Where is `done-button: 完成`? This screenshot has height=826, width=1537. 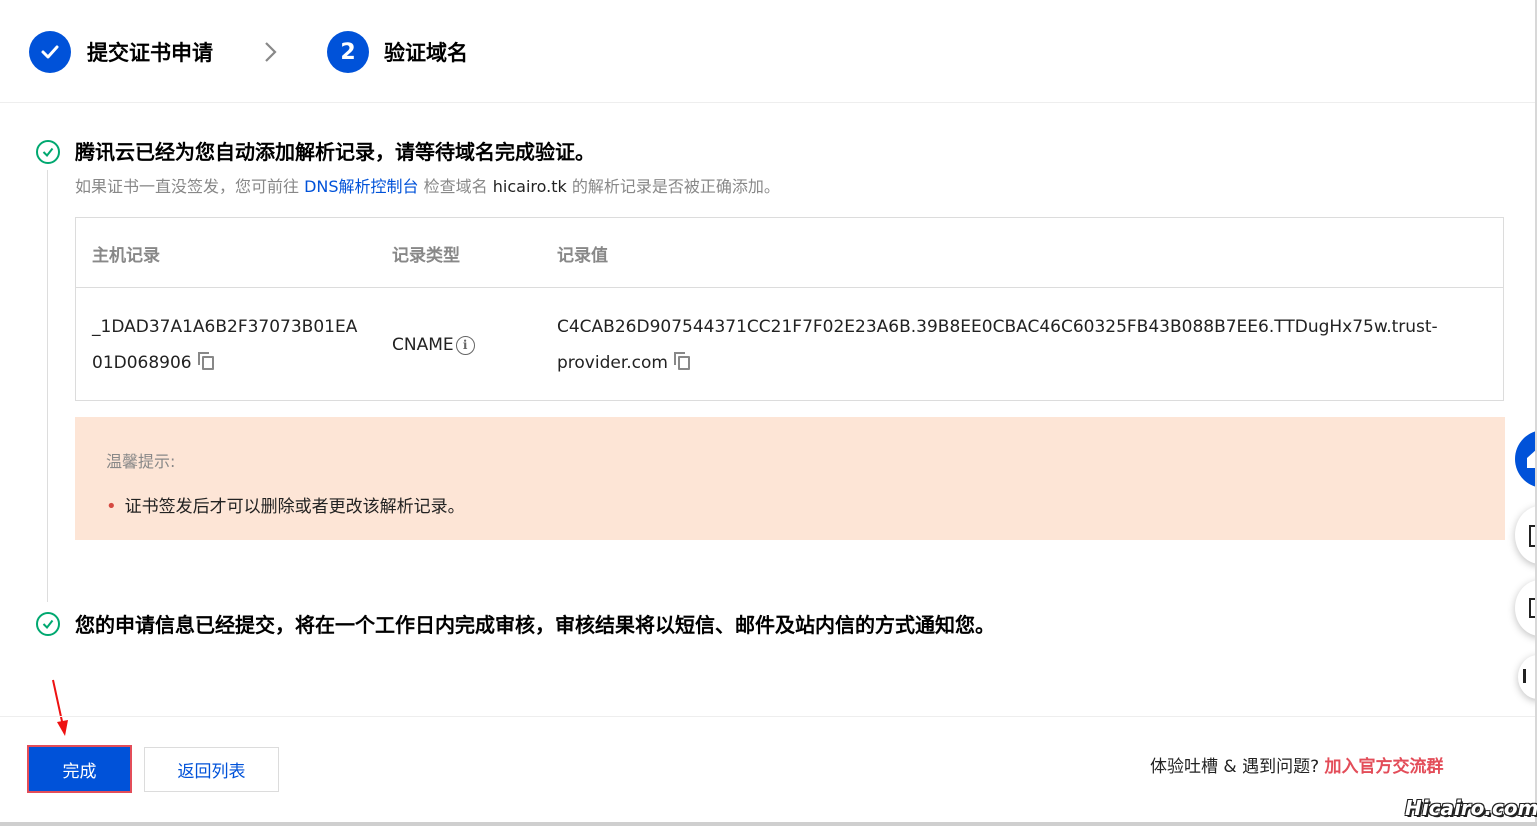 done-button: 完成 is located at coordinates (79, 769).